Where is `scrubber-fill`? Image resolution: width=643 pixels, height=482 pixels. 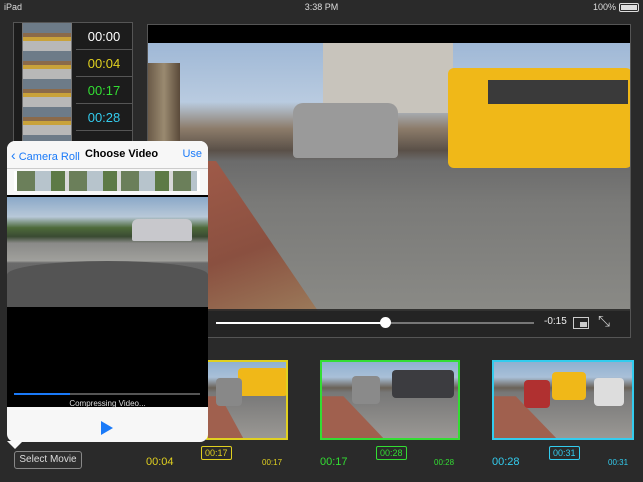 scrubber-fill is located at coordinates (300, 323).